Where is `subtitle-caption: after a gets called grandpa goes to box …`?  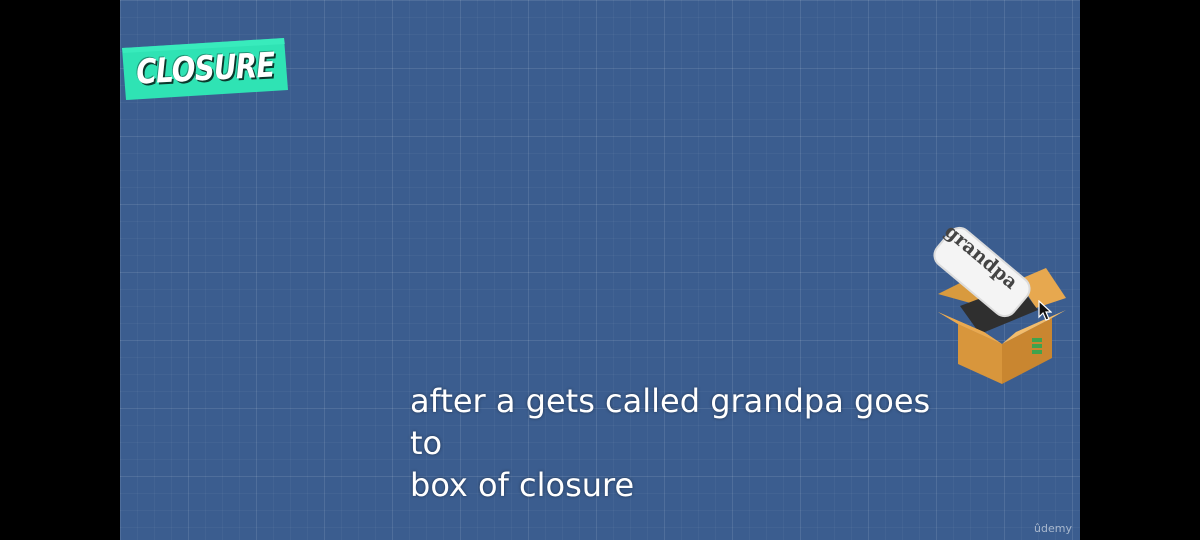 subtitle-caption: after a gets called grandpa goes to box … is located at coordinates (670, 443).